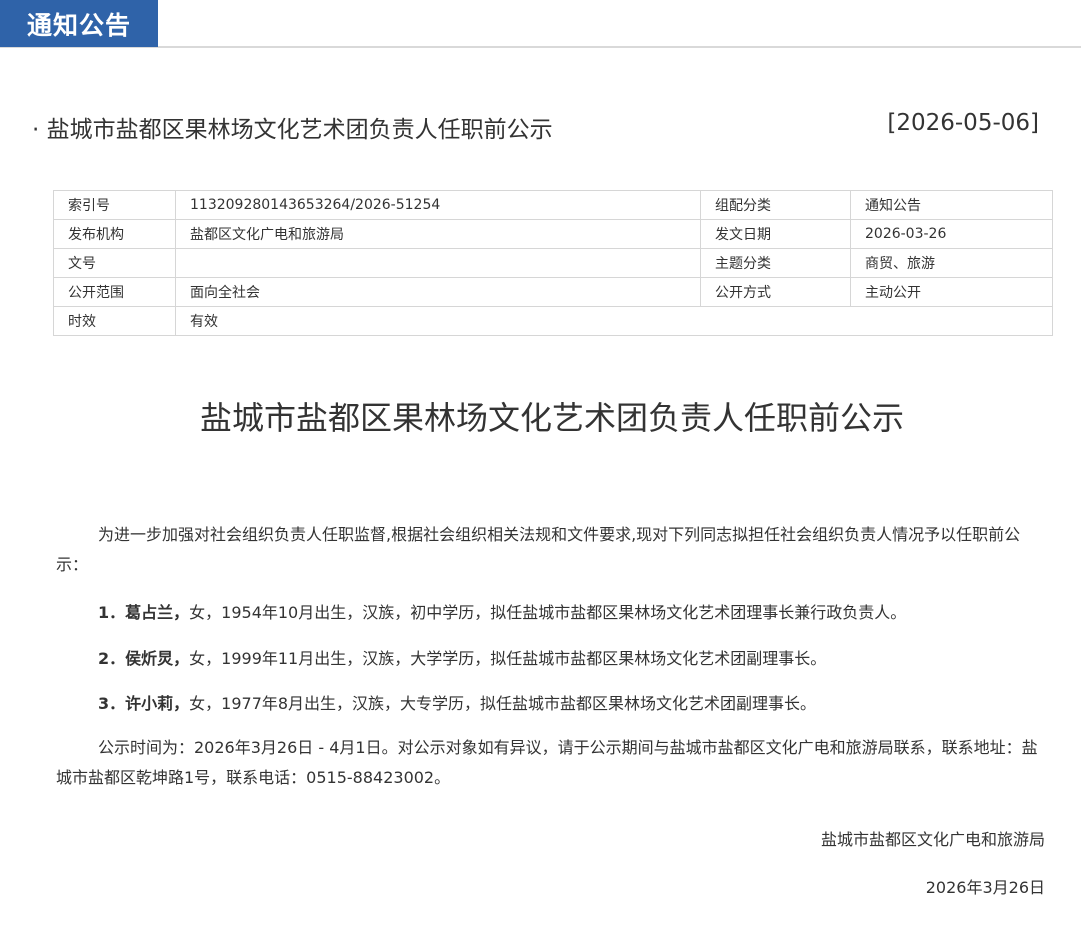 This screenshot has width=1081, height=931. I want to click on table-row: 时效 有效, so click(553, 321).